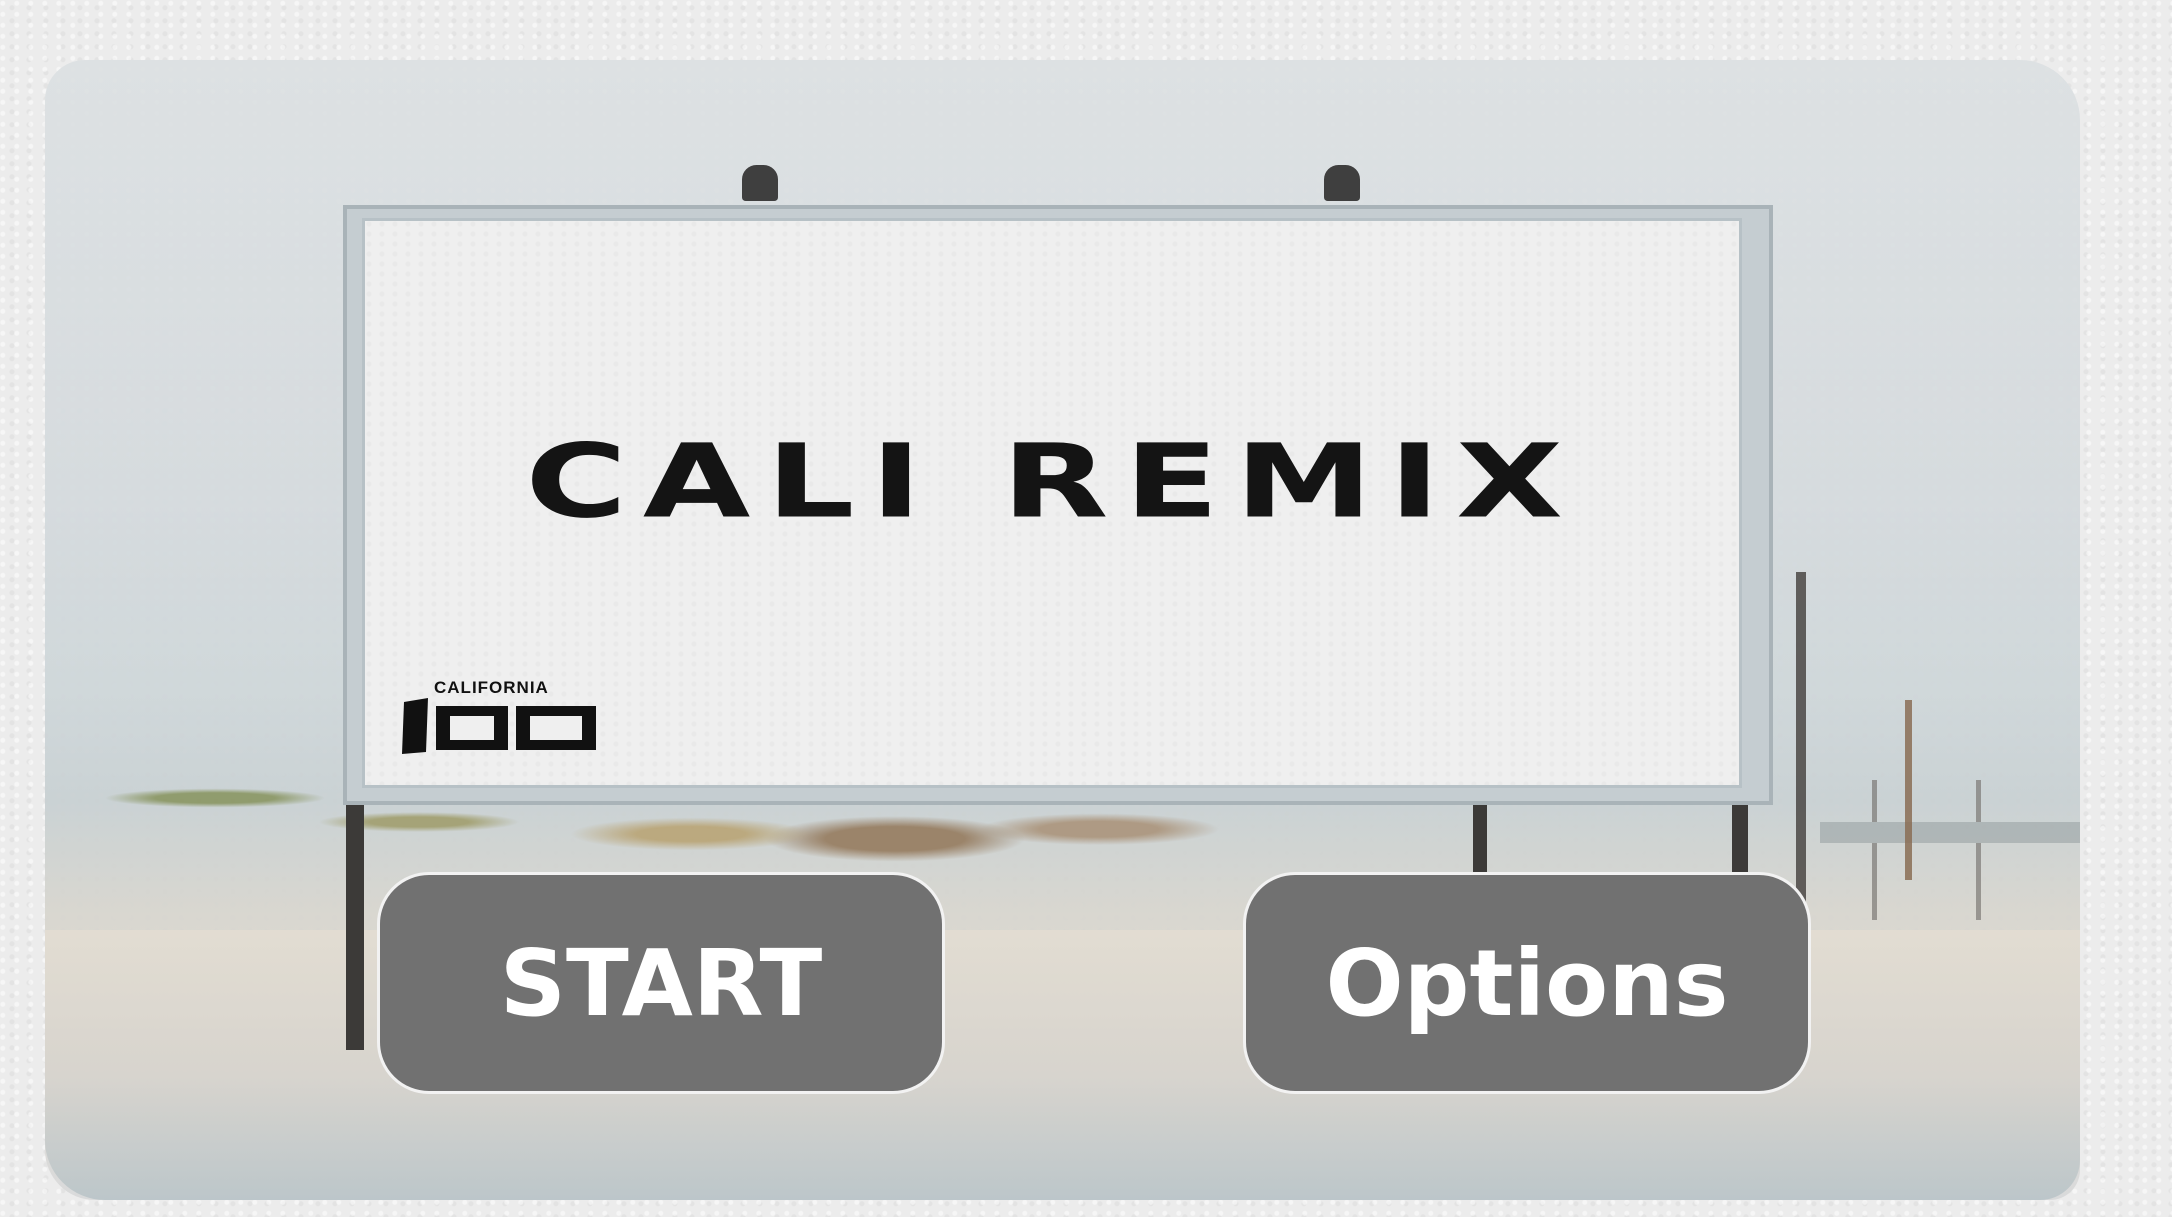 The width and height of the screenshot is (2172, 1217). Describe the element at coordinates (1950, 850) in the screenshot. I see `distant-structures` at that location.